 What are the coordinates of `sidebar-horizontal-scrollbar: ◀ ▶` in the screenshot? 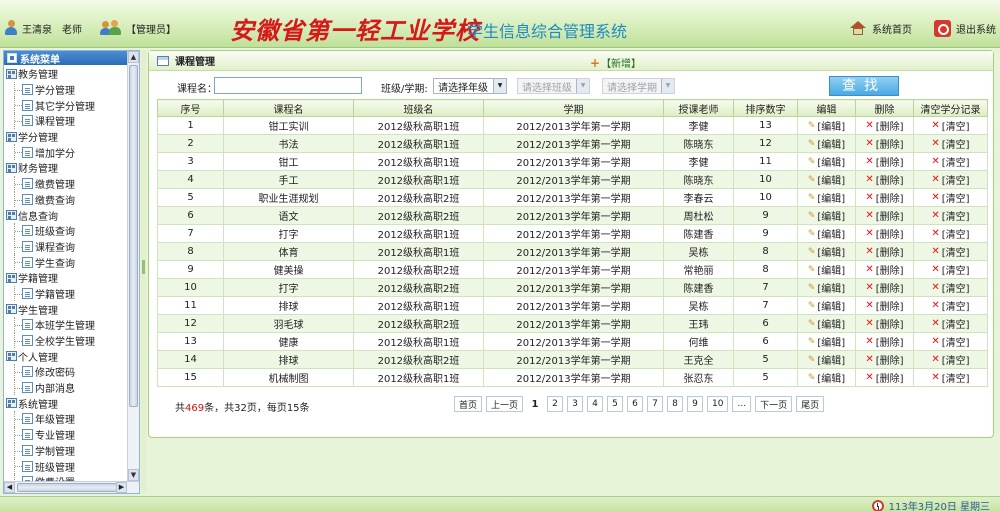 It's located at (71, 487).